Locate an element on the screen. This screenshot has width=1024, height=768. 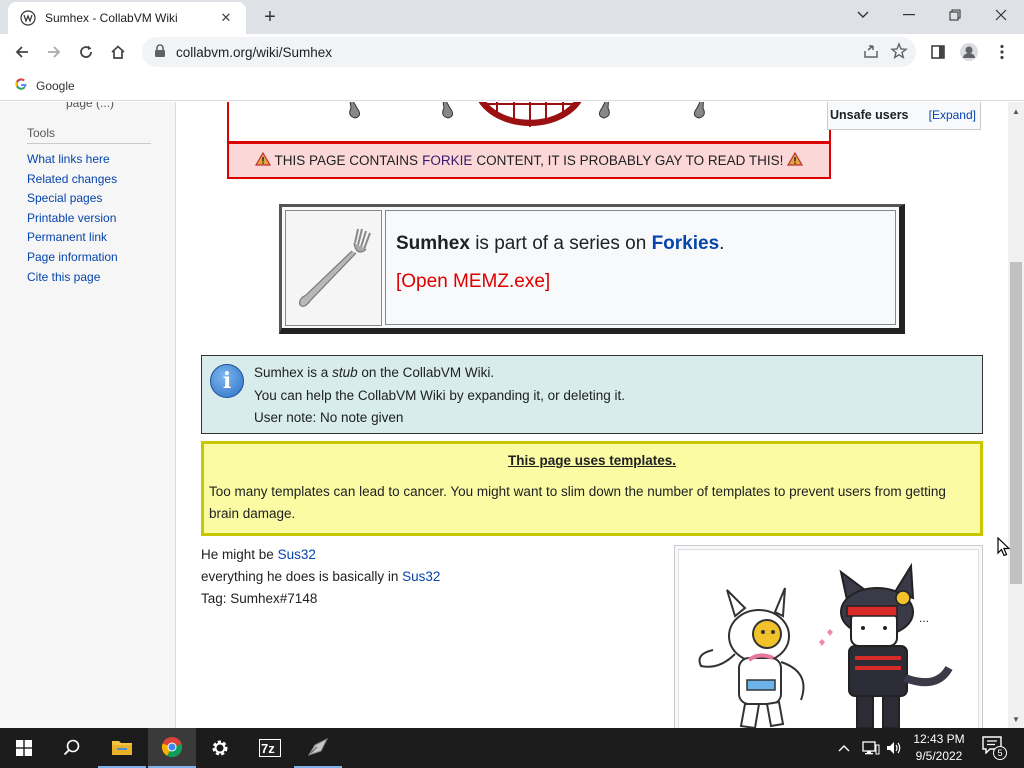
reload-icon is located at coordinates (86, 52).